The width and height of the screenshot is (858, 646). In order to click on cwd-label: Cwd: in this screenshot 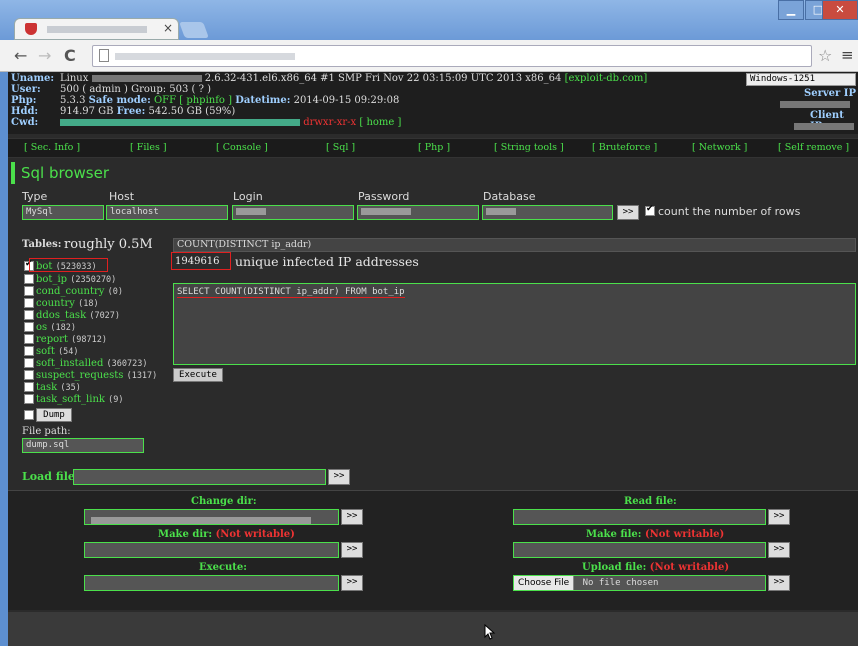, I will do `click(25, 122)`.